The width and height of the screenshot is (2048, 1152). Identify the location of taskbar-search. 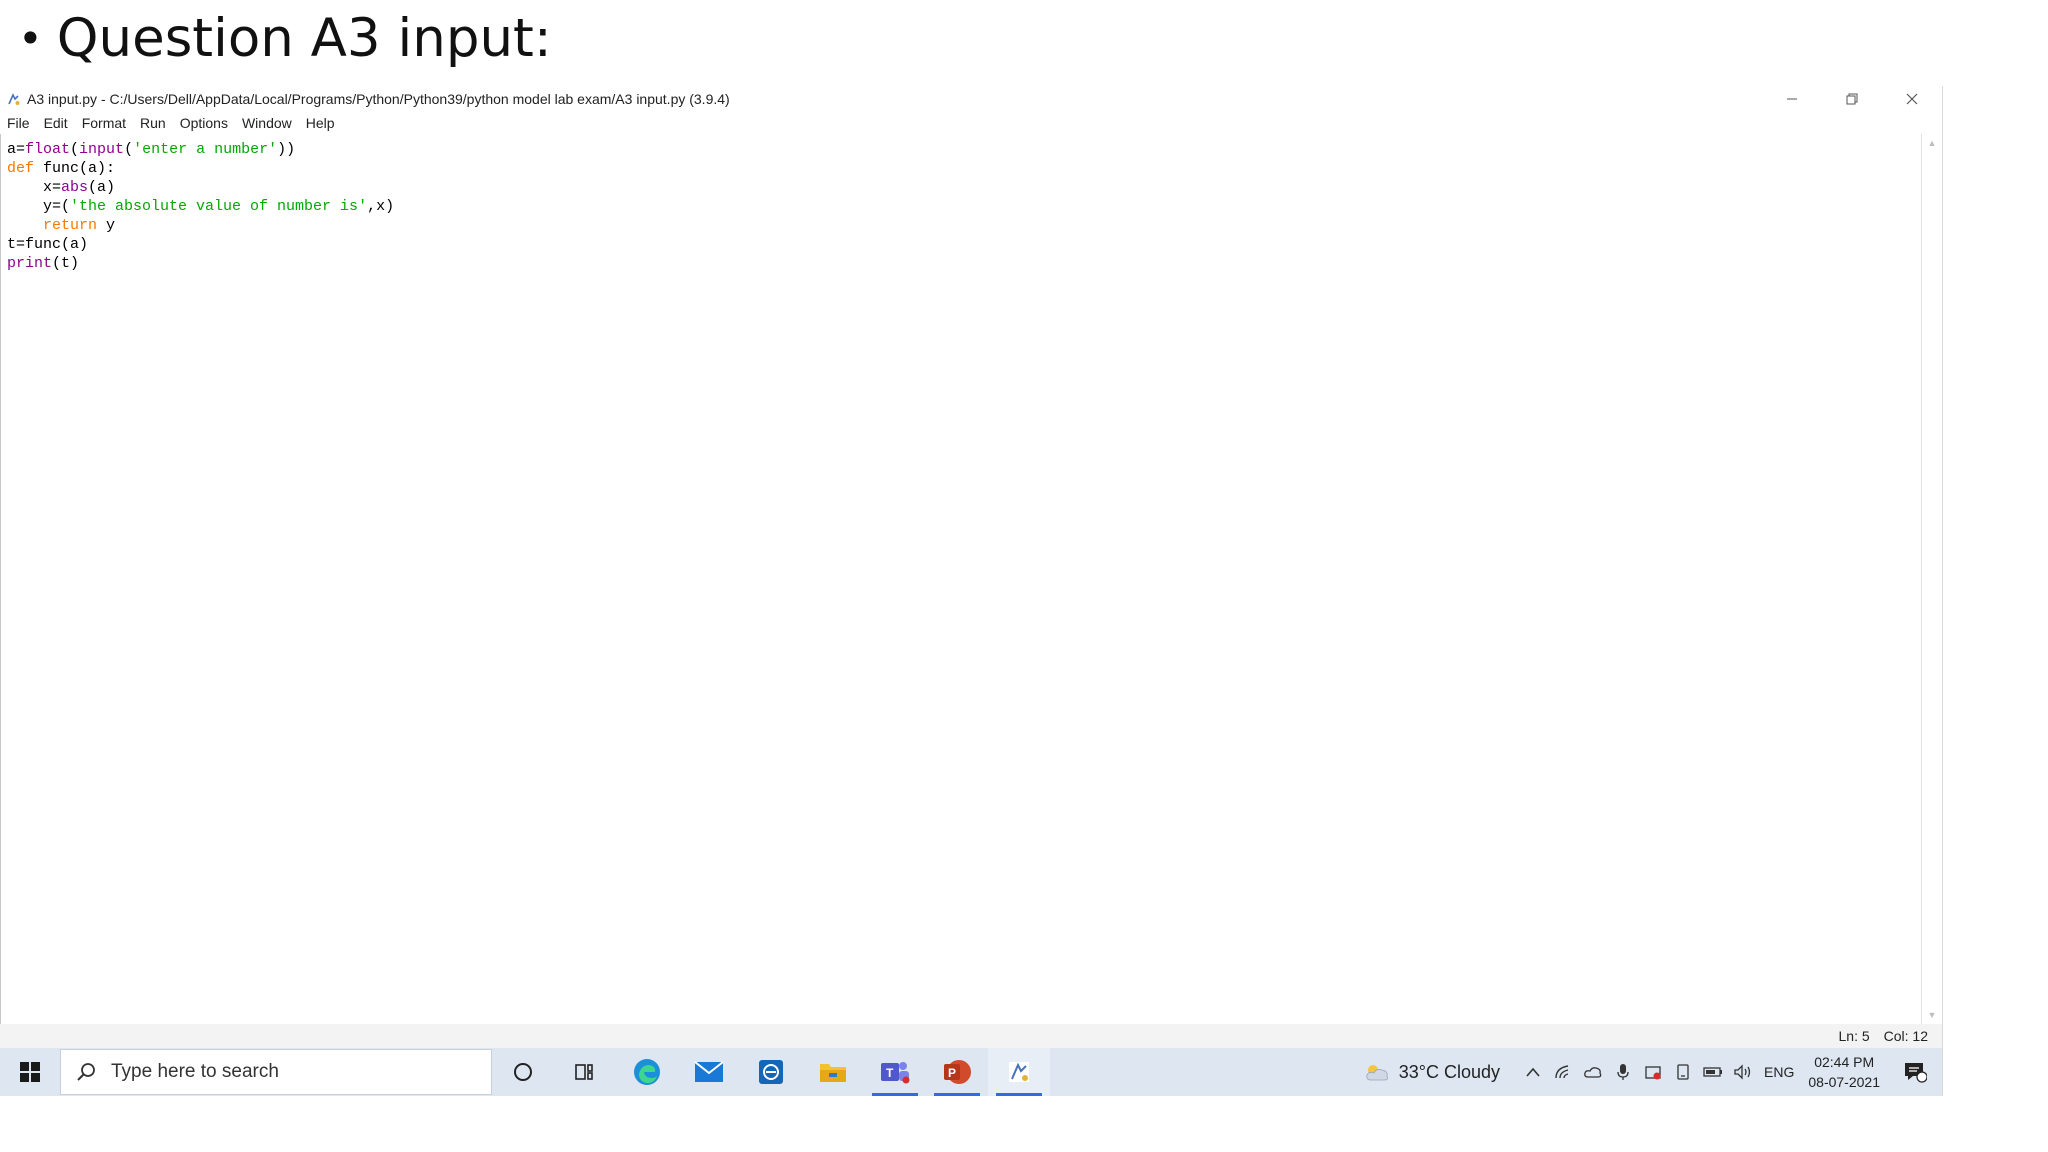
(276, 1072).